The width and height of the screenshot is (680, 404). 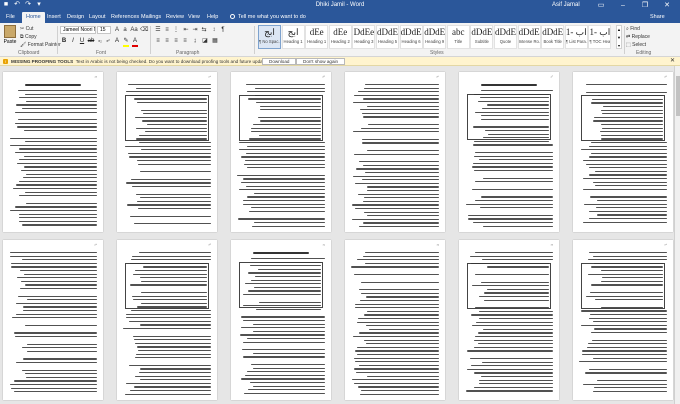 I want to click on grow-font-icon: A, so click(x=117, y=30).